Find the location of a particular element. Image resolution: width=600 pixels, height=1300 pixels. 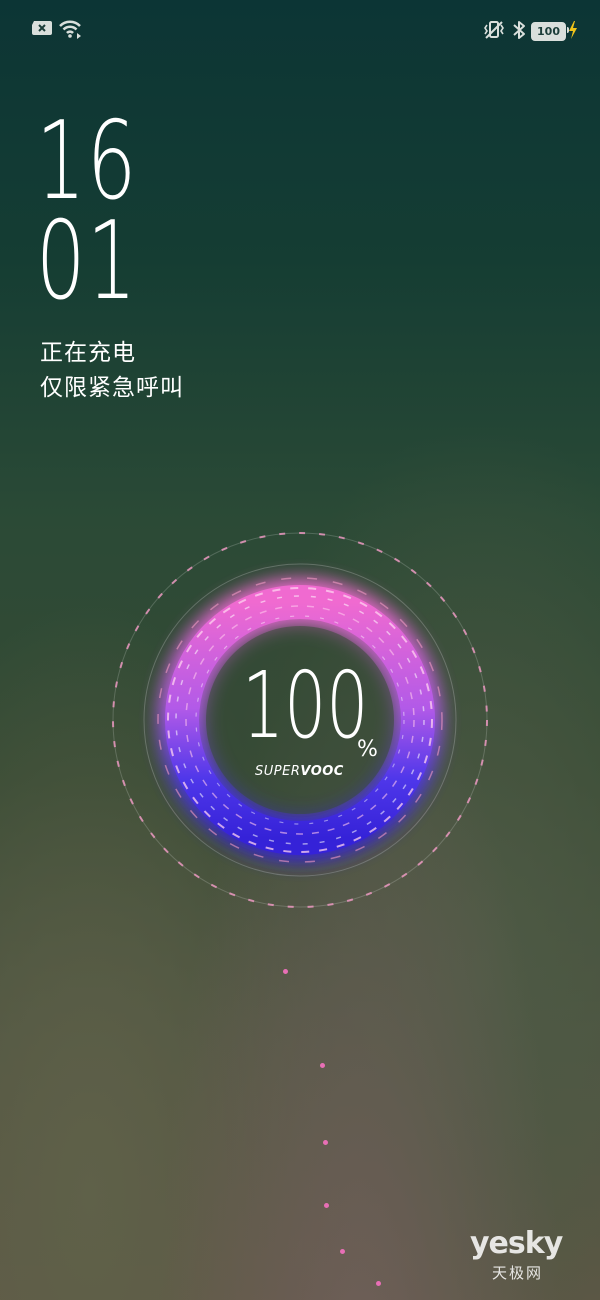

no-sim-icon is located at coordinates (42, 28).